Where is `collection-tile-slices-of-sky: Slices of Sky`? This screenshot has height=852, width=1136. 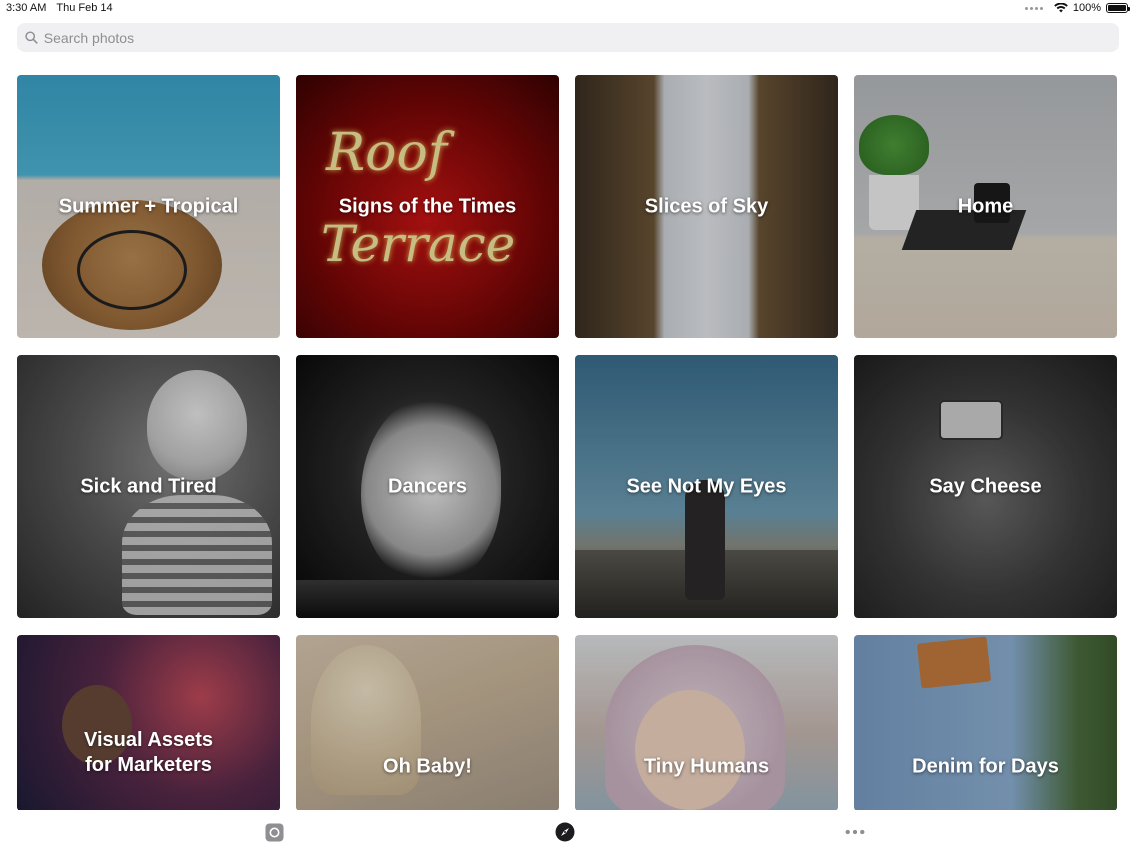
collection-tile-slices-of-sky: Slices of Sky is located at coordinates (706, 206).